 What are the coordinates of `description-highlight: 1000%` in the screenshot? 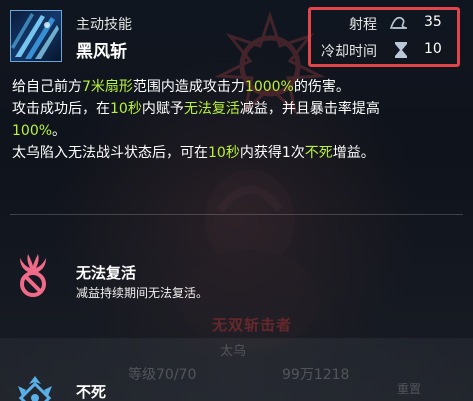 It's located at (269, 87).